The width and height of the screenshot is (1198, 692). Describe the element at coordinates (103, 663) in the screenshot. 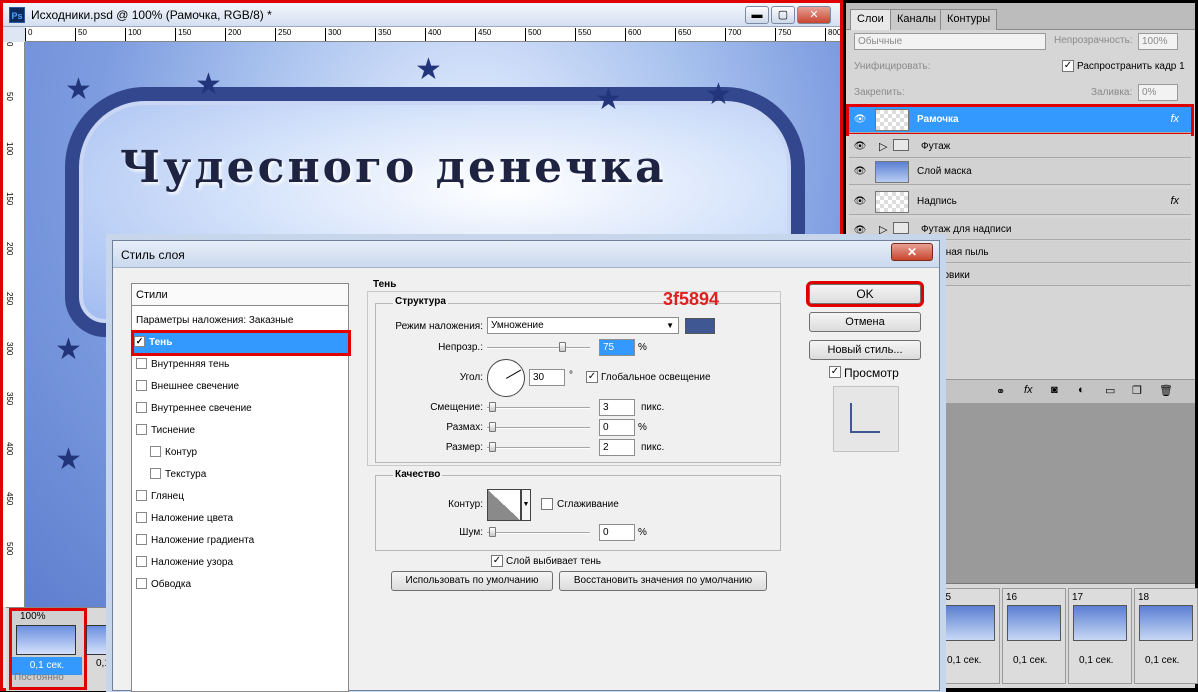

I see `frame-2-delay: 0,1` at that location.